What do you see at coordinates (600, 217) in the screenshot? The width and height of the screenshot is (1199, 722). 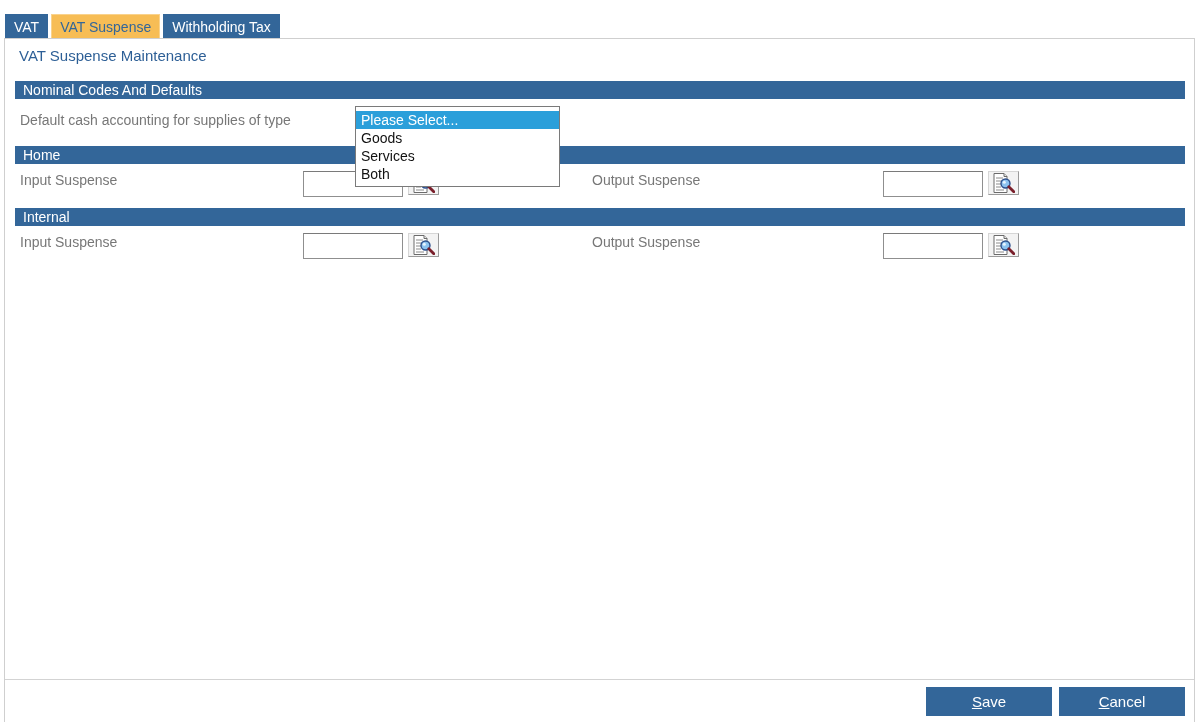 I see `section-header: Internal` at bounding box center [600, 217].